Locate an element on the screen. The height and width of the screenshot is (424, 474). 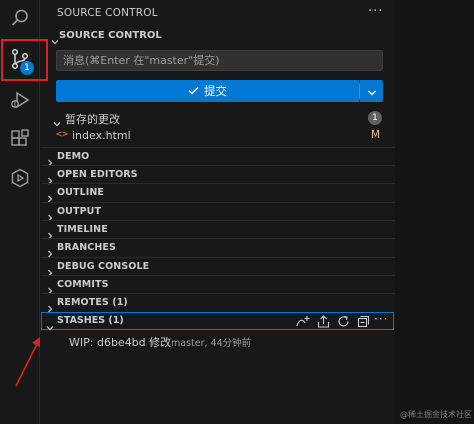
refresh-icon is located at coordinates (343, 320).